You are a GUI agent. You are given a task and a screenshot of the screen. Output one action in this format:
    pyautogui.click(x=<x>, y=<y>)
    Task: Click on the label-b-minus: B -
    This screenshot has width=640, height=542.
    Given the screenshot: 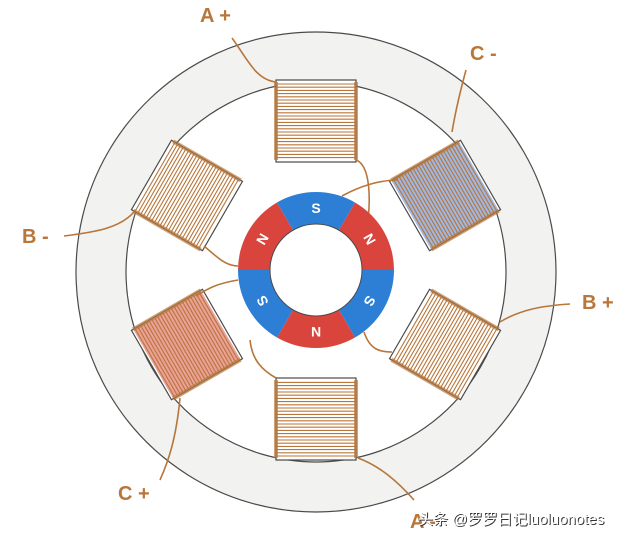 What is the action you would take?
    pyautogui.click(x=35, y=237)
    